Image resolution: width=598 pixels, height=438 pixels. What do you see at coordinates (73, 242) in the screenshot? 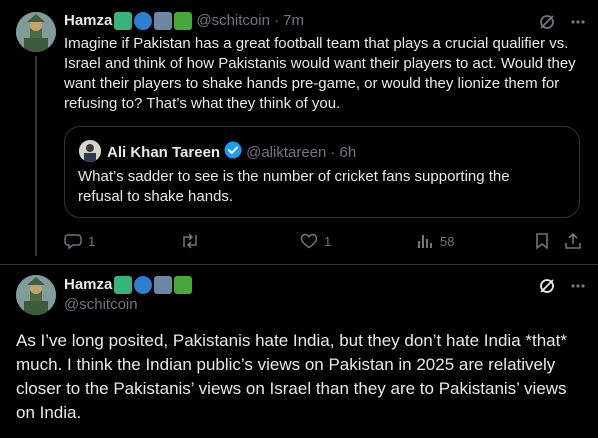
I see `reply-icon` at bounding box center [73, 242].